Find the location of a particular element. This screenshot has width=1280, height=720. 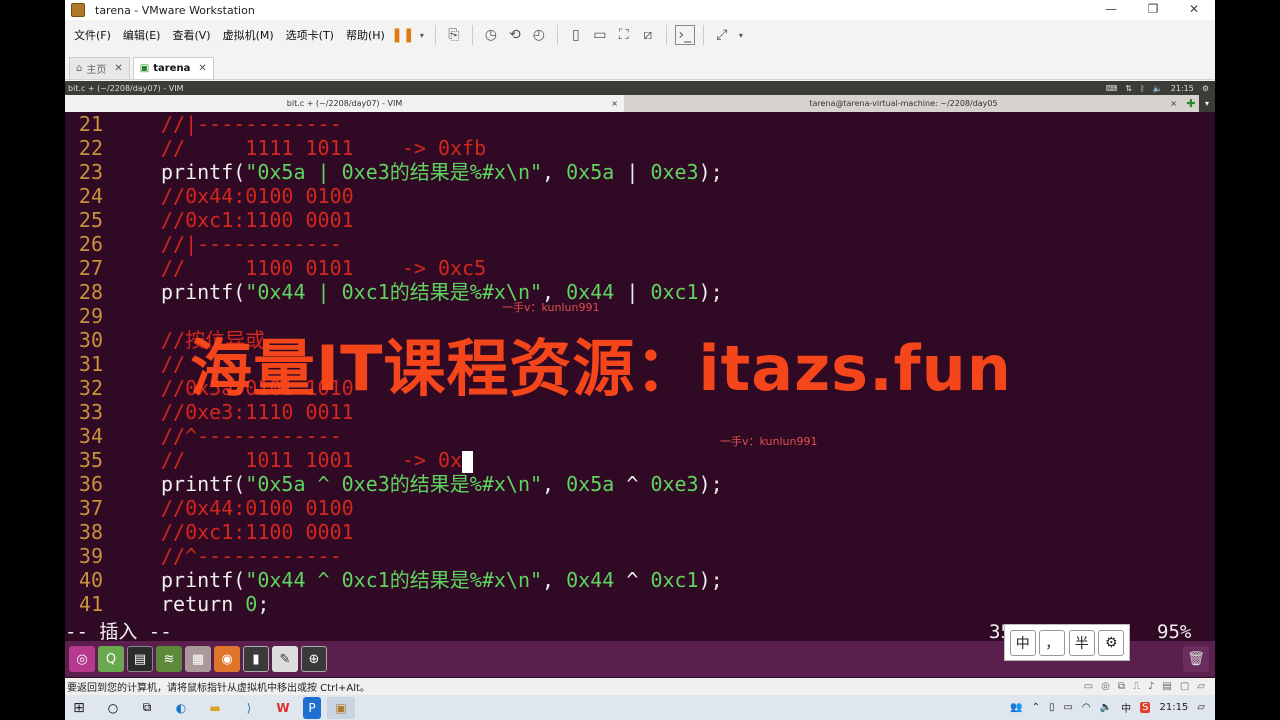

menu-edit: 编辑(E) is located at coordinates (142, 35).